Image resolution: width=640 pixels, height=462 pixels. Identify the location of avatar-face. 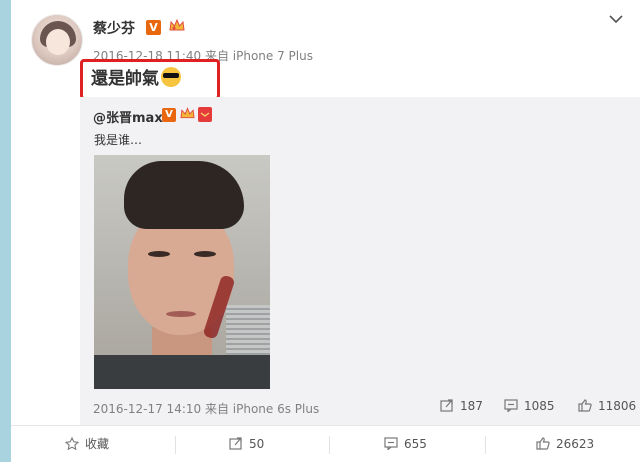
(58, 42).